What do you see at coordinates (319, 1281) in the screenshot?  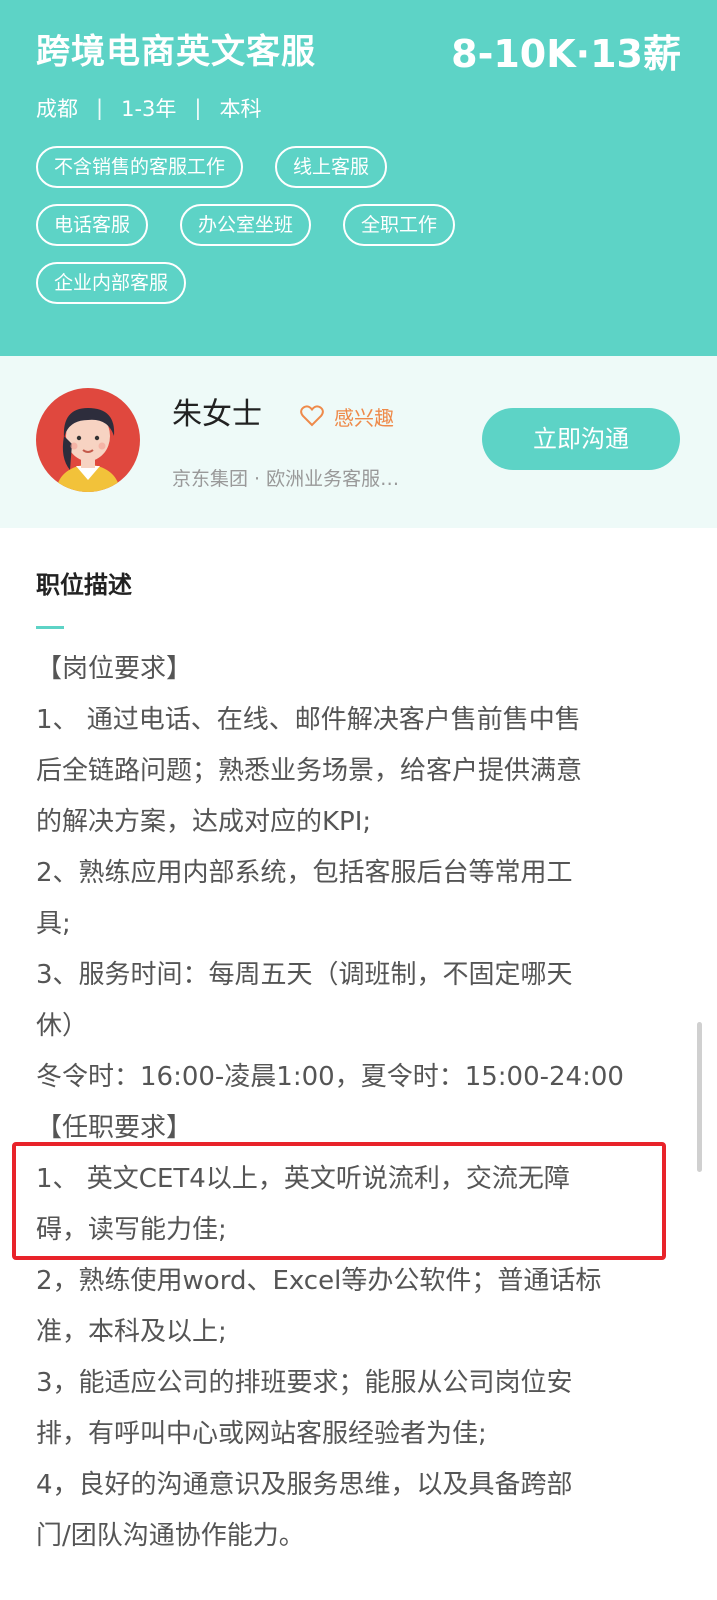 I see `description-line: 2，熟练使用word、Excel等办公软件；普通话标` at bounding box center [319, 1281].